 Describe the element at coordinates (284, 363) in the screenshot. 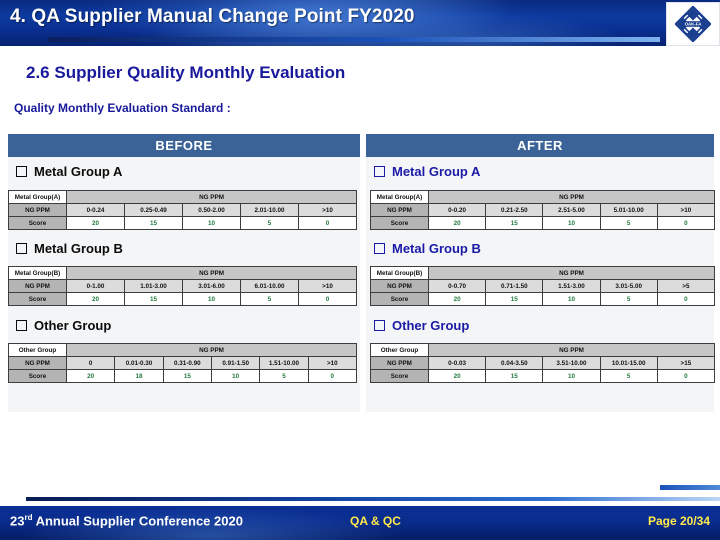

I see `range-cell: 1.51-10.00` at that location.